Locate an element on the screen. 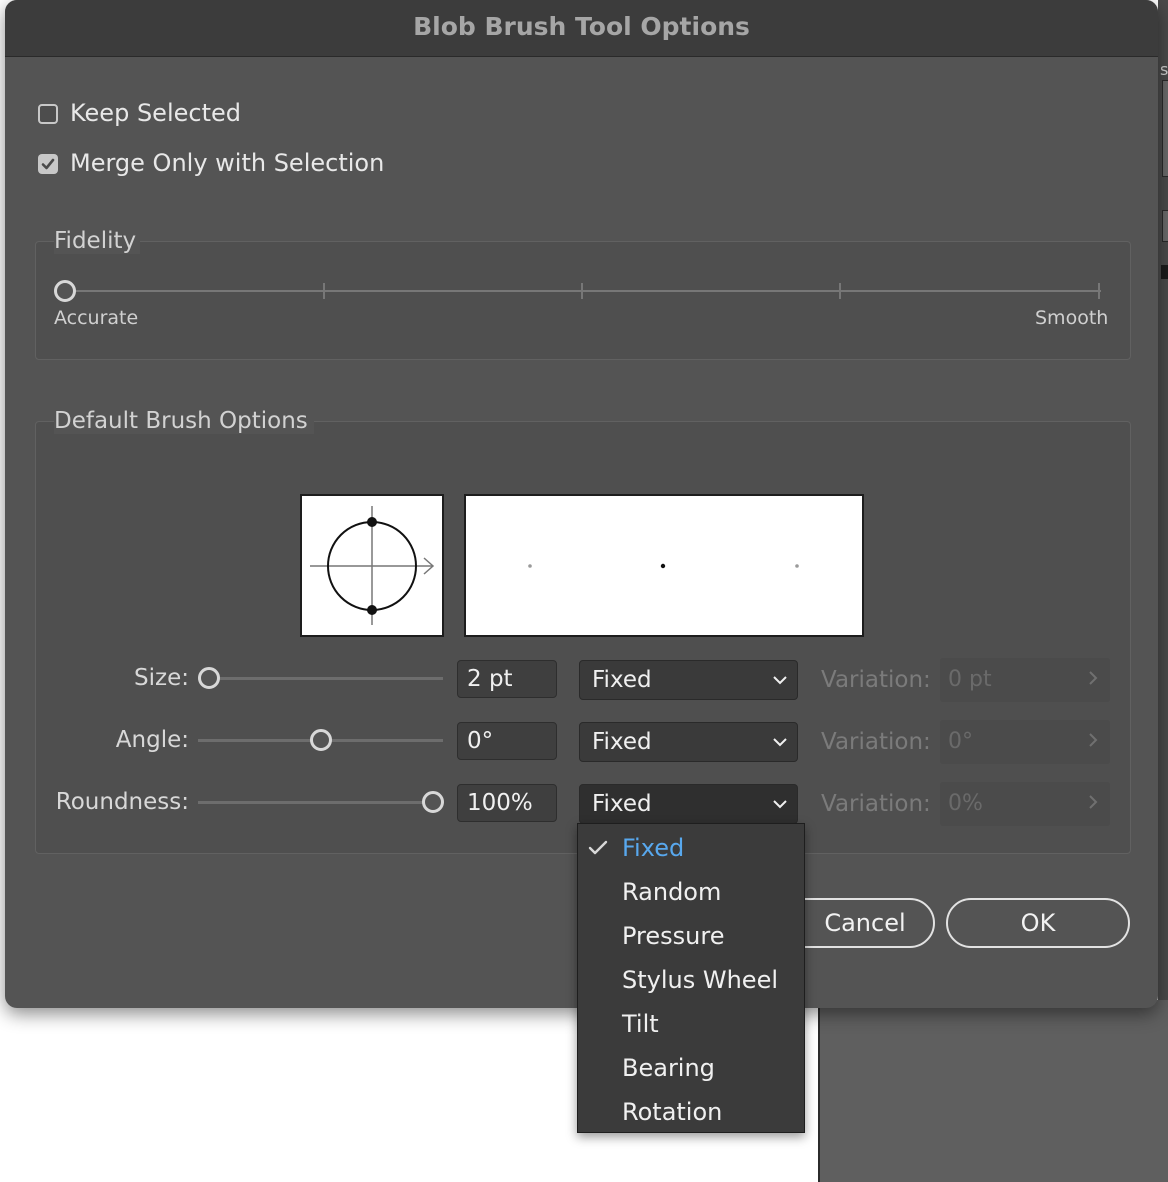 The image size is (1168, 1182). brush-shape-preview is located at coordinates (372, 565).